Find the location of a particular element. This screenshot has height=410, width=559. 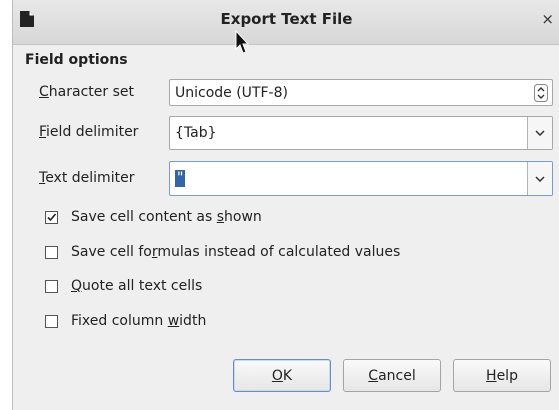

character-set-select: Unicode (UTF-8) is located at coordinates (361, 92).